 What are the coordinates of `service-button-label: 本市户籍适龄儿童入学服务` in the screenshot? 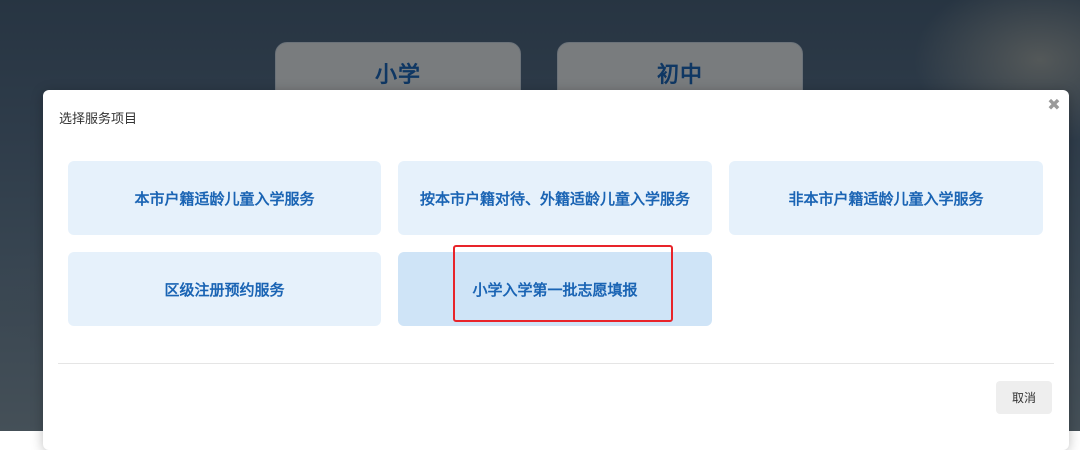 It's located at (224, 198).